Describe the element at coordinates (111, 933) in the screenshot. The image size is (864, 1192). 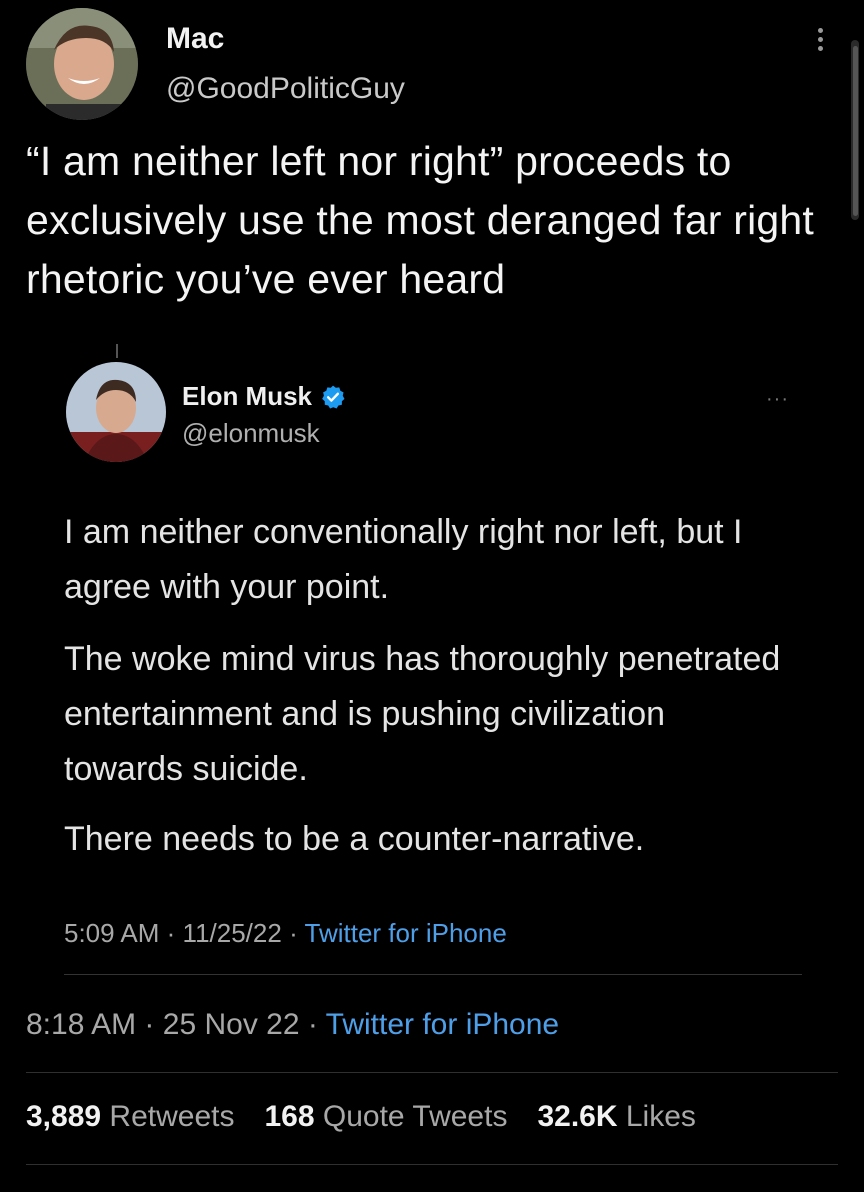
I see `quoted-time: 5:09 AM` at that location.